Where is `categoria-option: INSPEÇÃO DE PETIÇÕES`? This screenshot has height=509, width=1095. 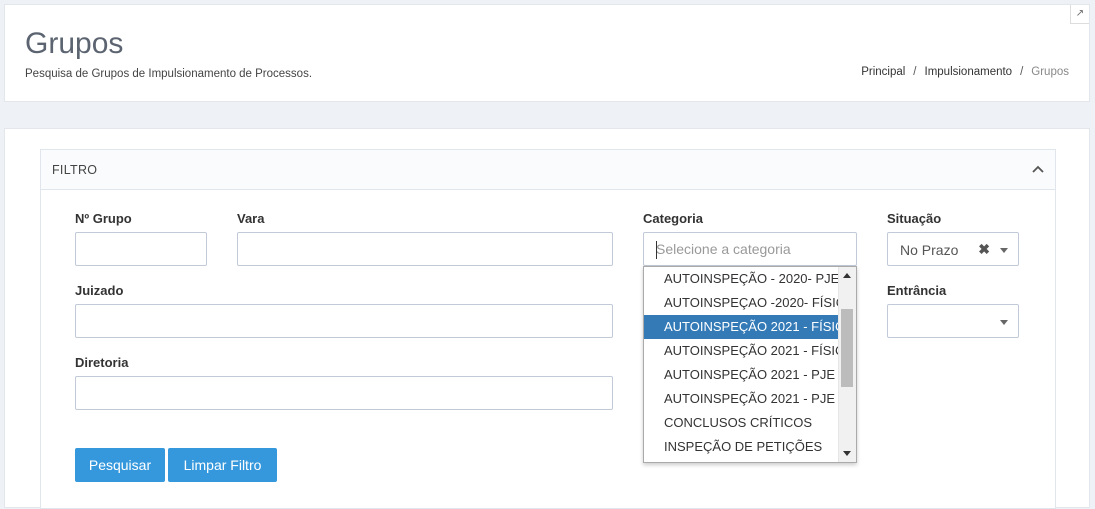 categoria-option: INSPEÇÃO DE PETIÇÕES is located at coordinates (741, 447).